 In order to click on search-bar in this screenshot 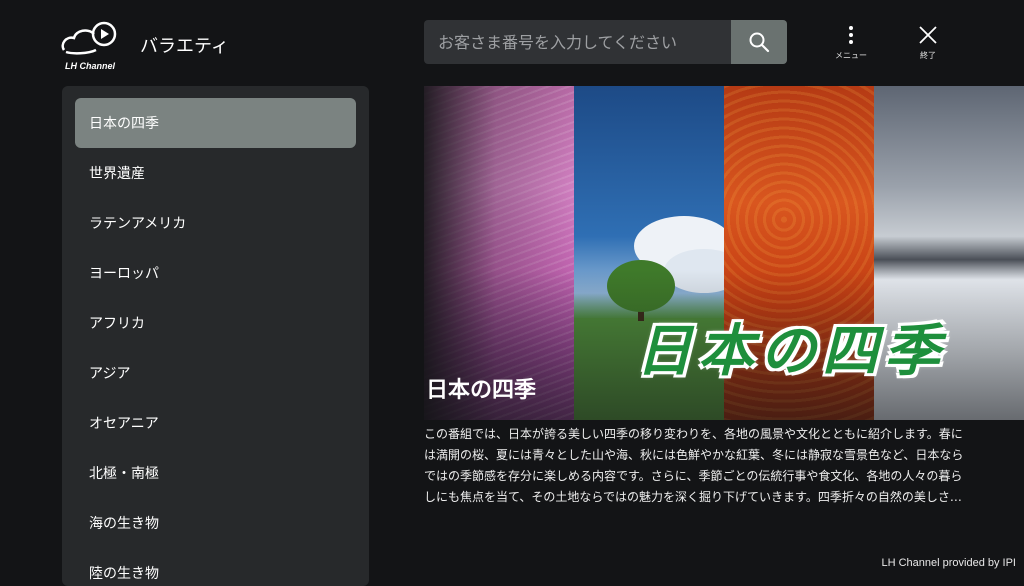, I will do `click(605, 42)`.